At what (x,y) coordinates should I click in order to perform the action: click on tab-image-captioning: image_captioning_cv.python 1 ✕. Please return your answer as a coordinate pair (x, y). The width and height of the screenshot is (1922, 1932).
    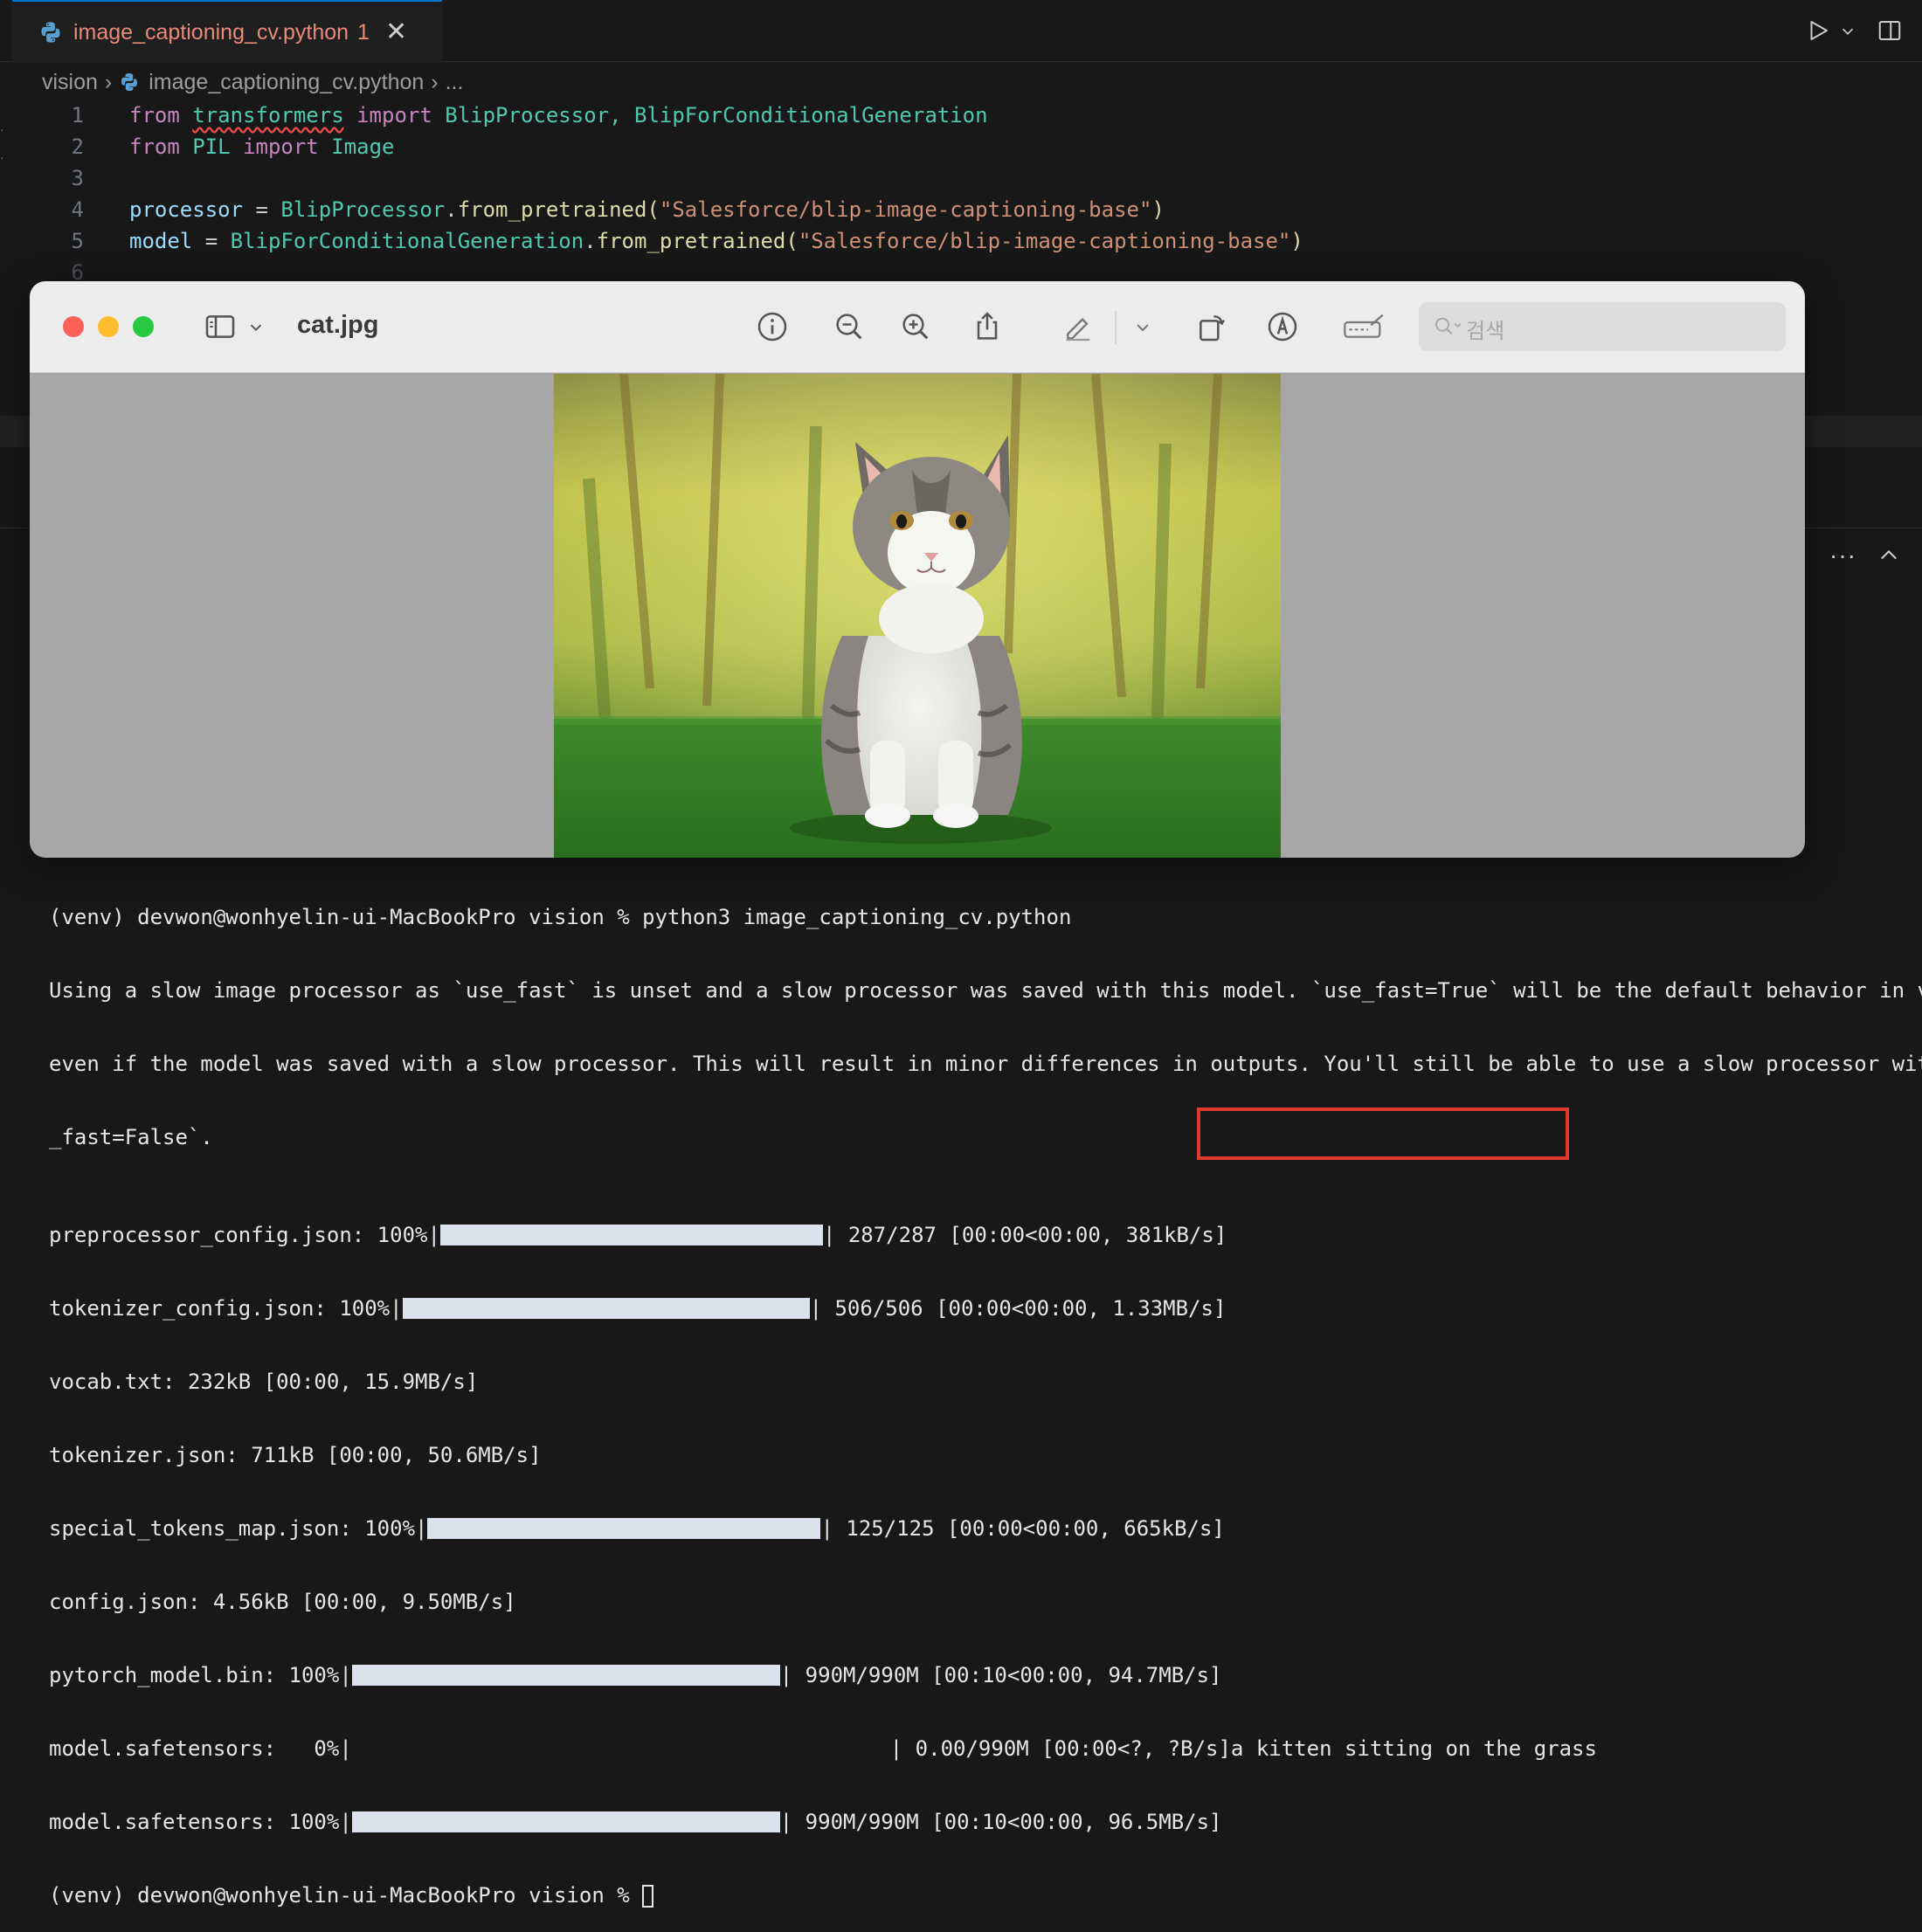
    Looking at the image, I should click on (227, 31).